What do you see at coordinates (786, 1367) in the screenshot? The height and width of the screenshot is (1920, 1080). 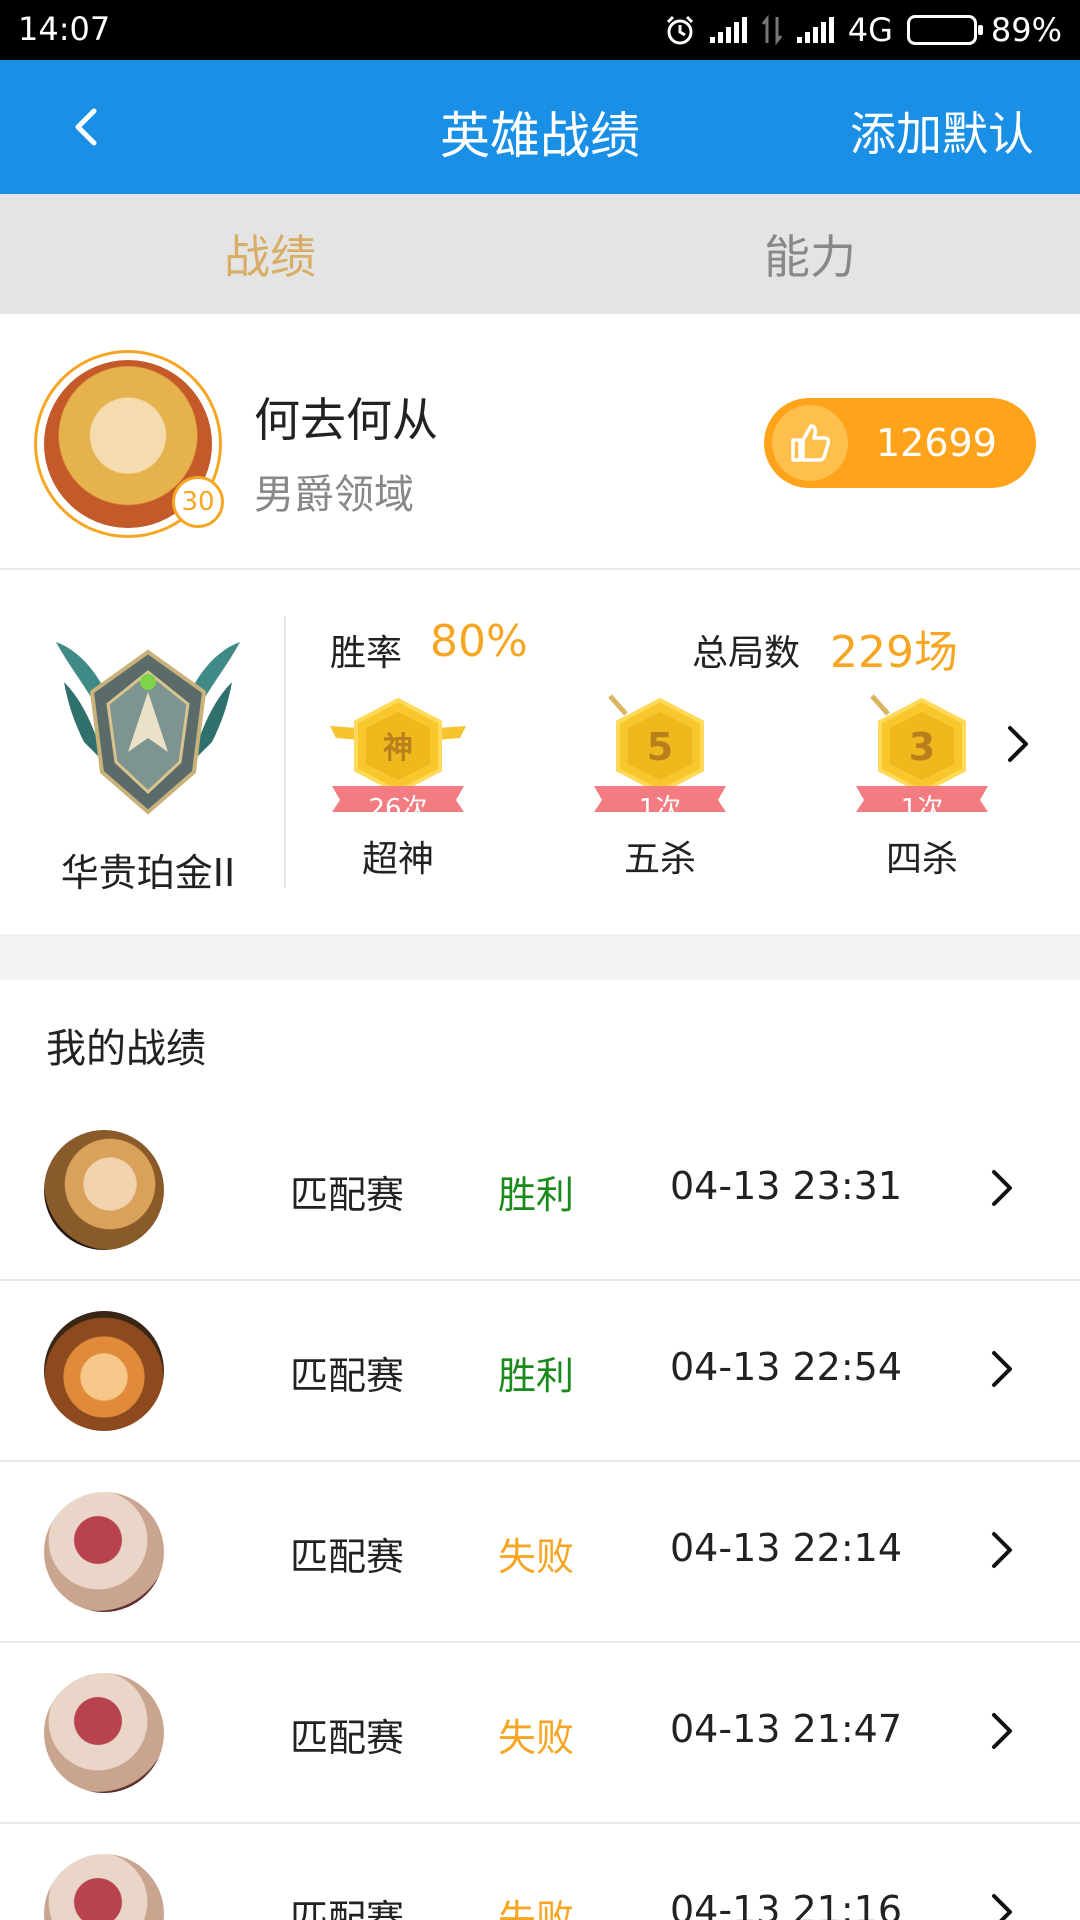 I see `match-time: 04-13 22:54` at bounding box center [786, 1367].